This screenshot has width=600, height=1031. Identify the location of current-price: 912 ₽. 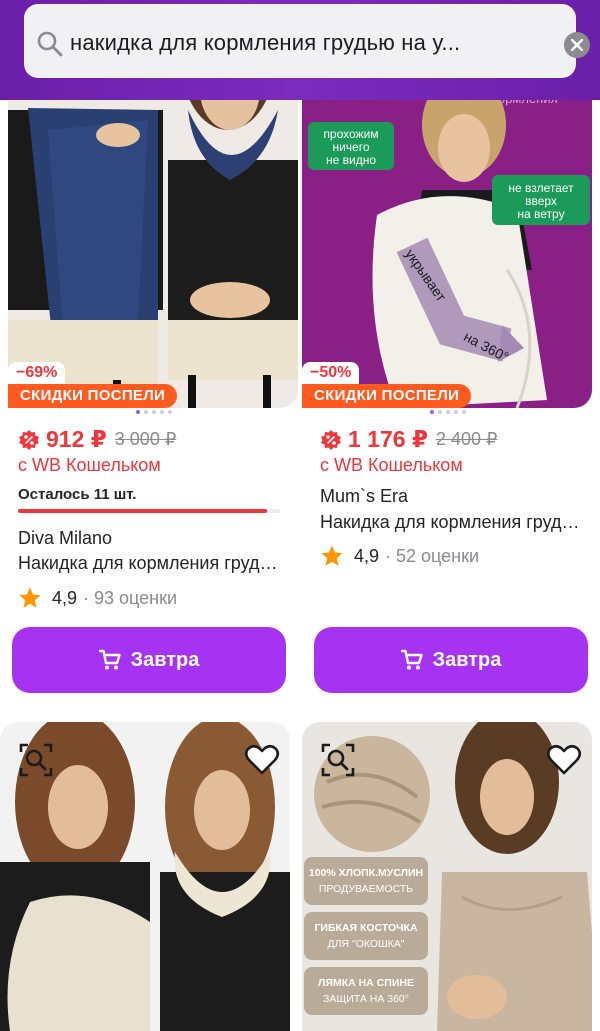
(76, 439).